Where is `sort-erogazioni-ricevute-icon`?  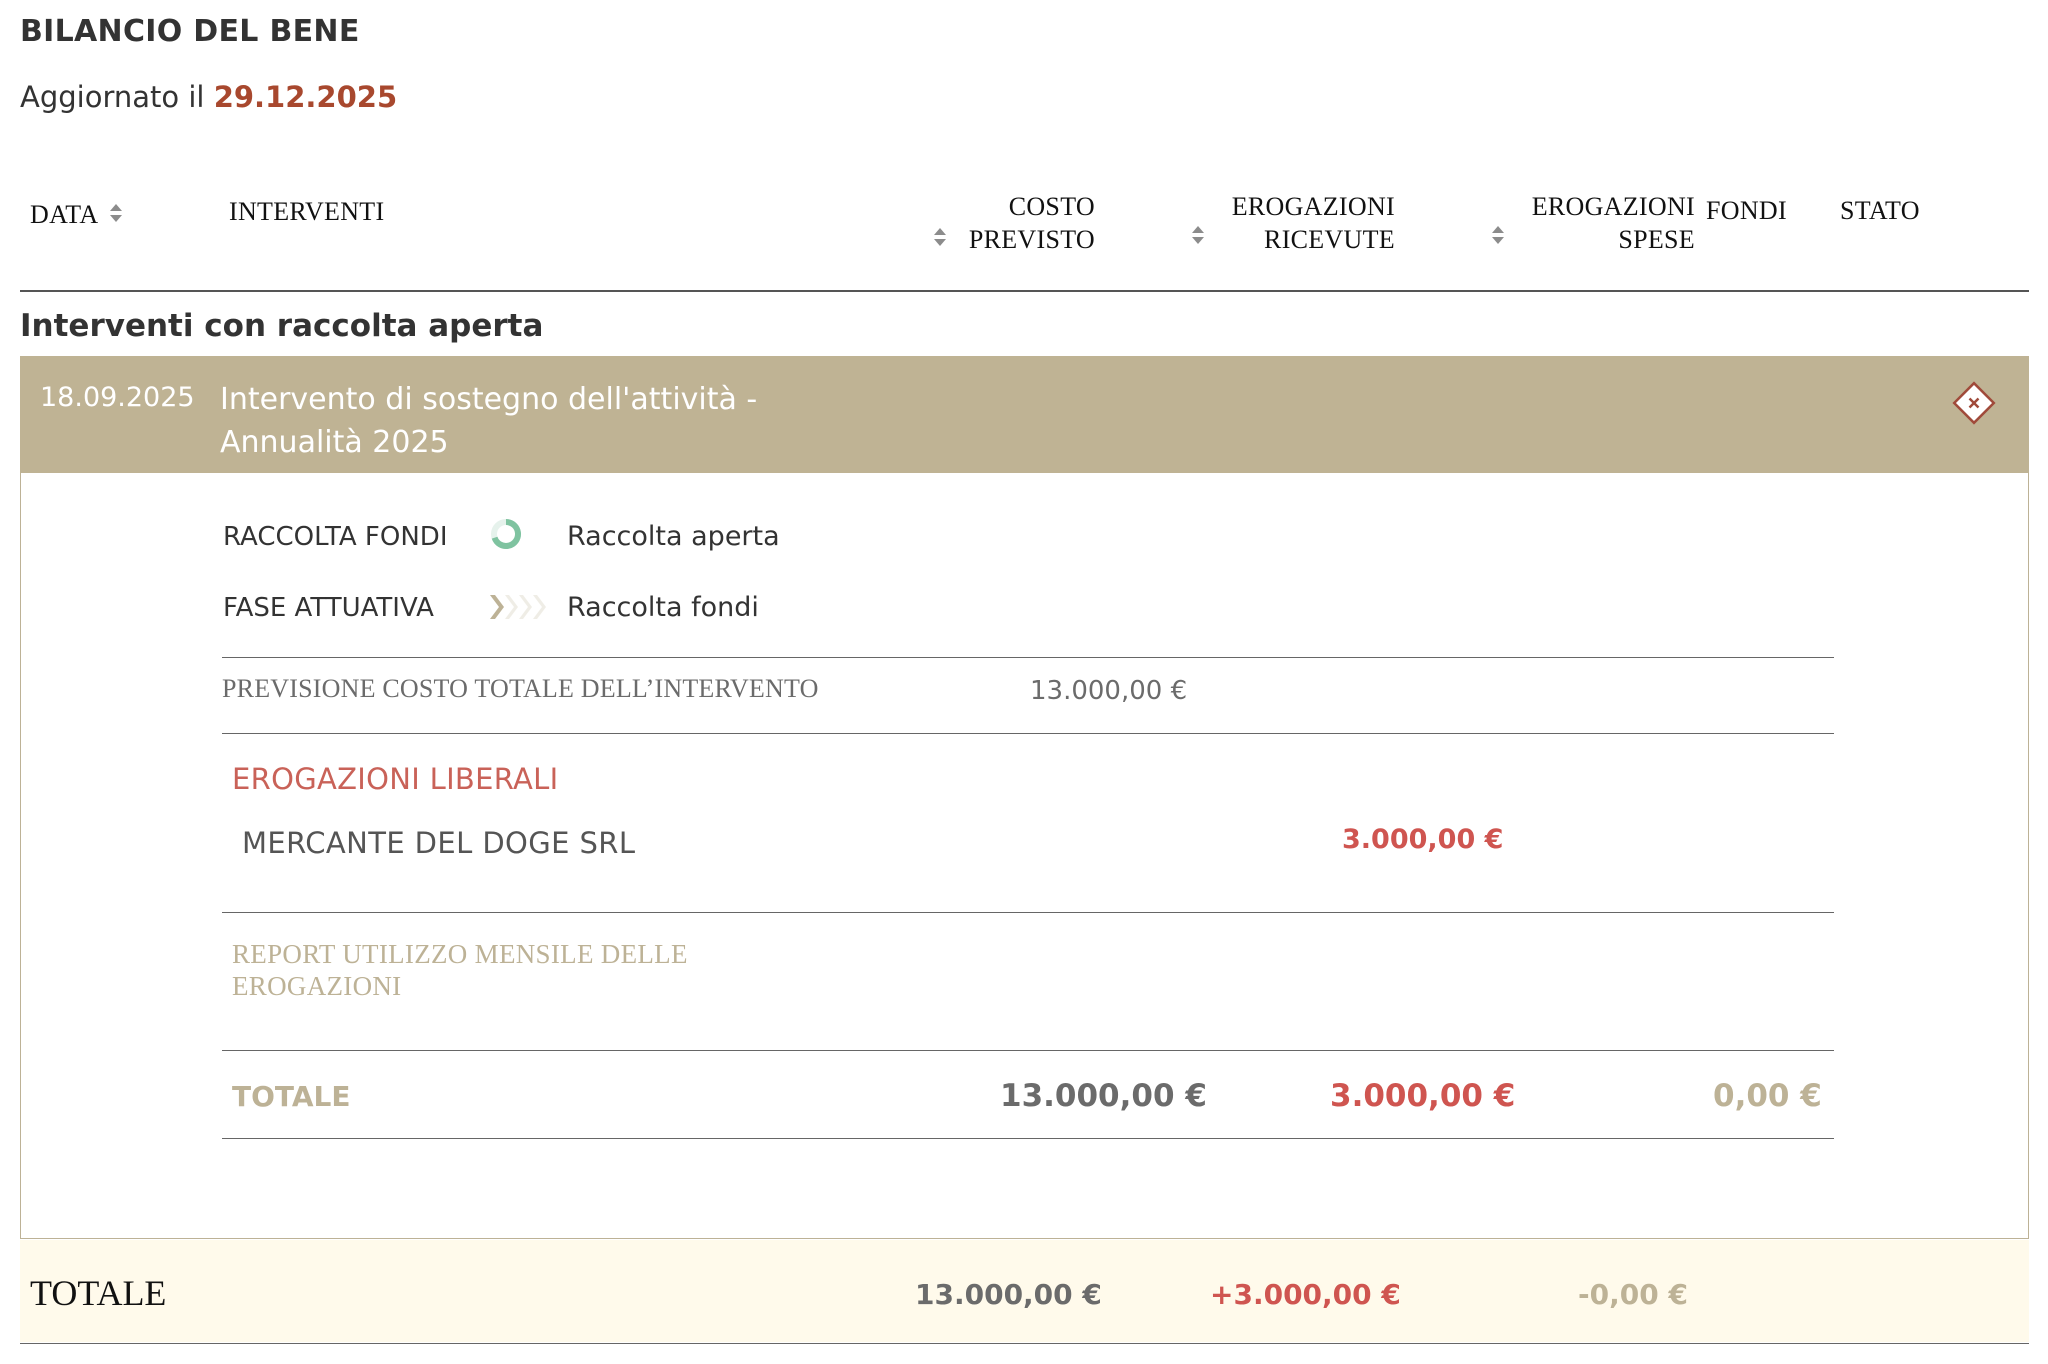 sort-erogazioni-ricevute-icon is located at coordinates (1198, 236).